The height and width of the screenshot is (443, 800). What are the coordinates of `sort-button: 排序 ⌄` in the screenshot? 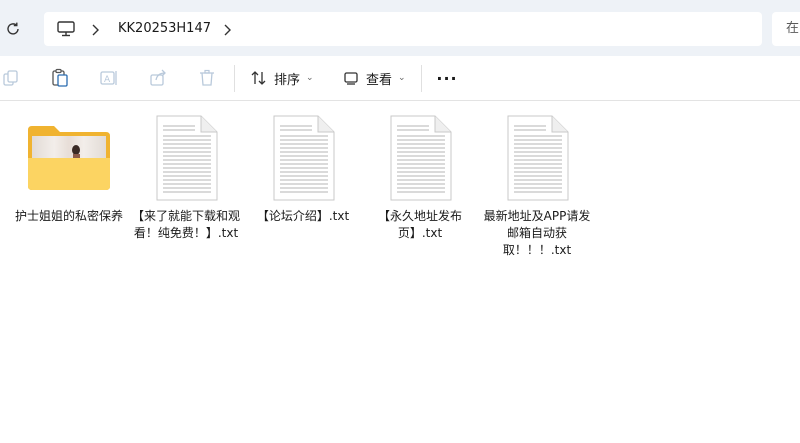 It's located at (282, 78).